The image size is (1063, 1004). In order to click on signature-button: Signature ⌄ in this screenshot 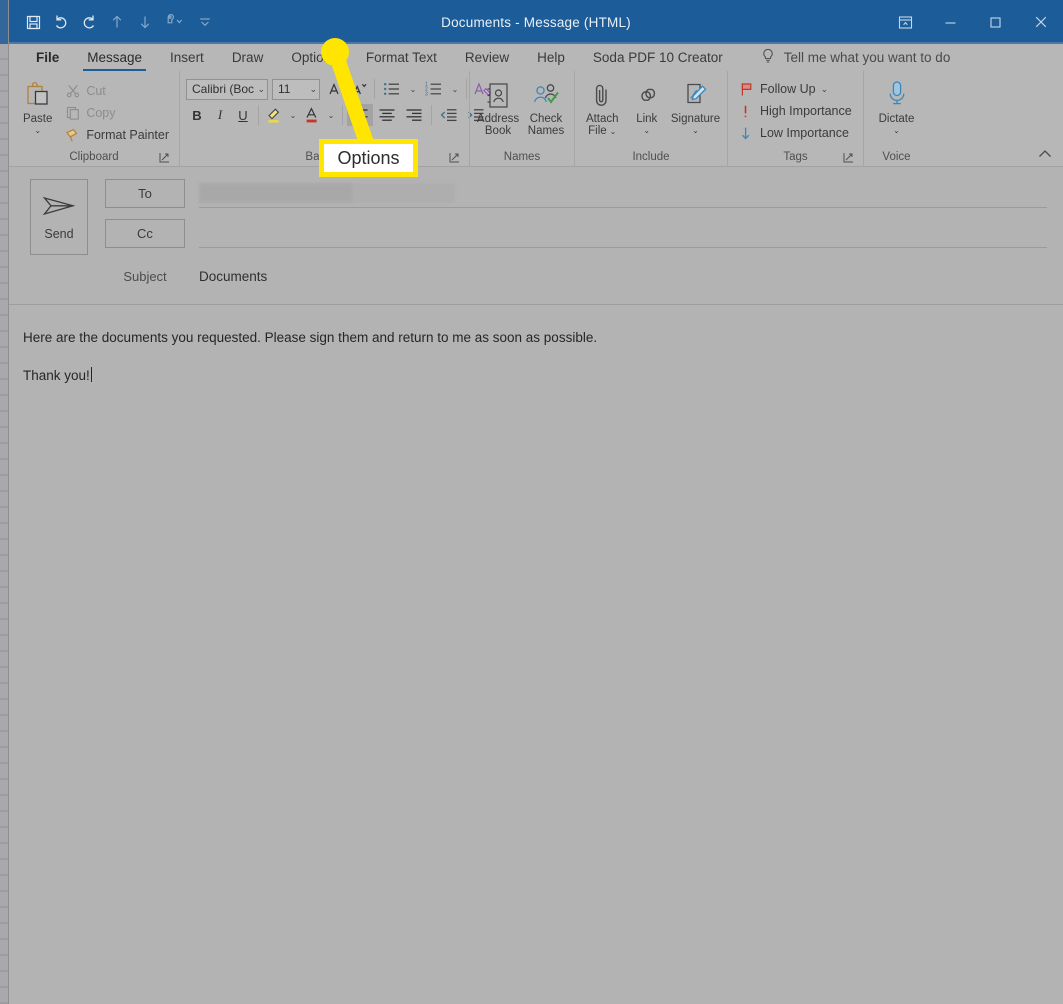, I will do `click(695, 105)`.